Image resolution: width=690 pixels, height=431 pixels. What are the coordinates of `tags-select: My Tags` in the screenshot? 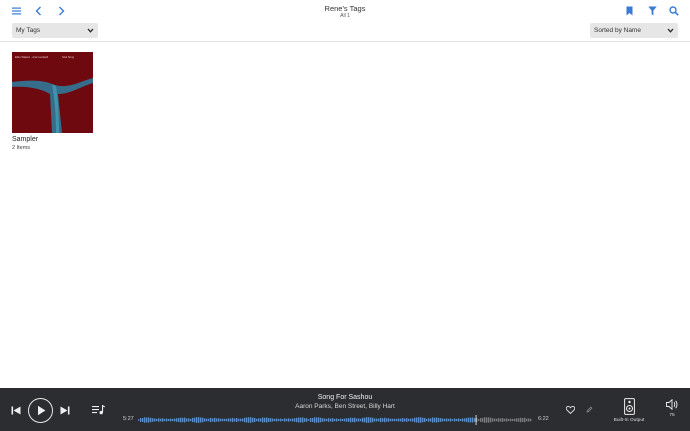 It's located at (55, 30).